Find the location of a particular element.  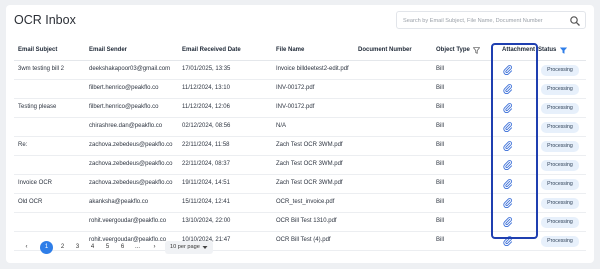

header-file-name: File Name is located at coordinates (290, 50).